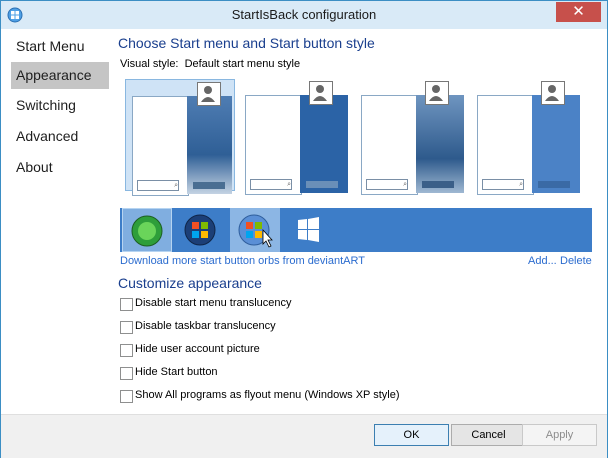 This screenshot has width=608, height=458. I want to click on close-icon: ✕, so click(578, 11).